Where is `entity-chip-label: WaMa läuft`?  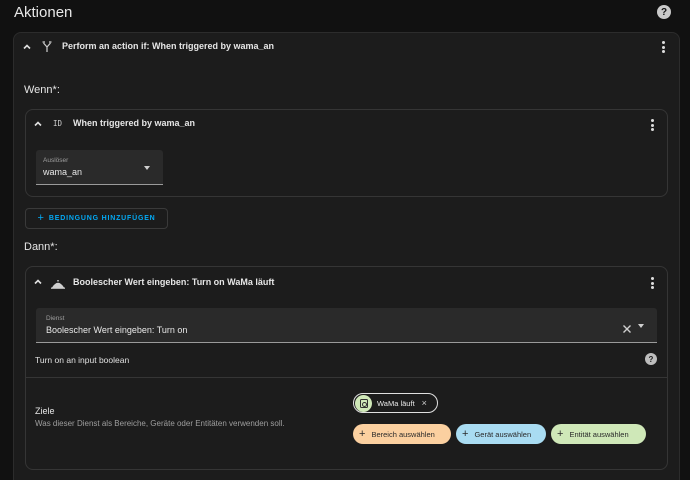
entity-chip-label: WaMa läuft is located at coordinates (396, 403).